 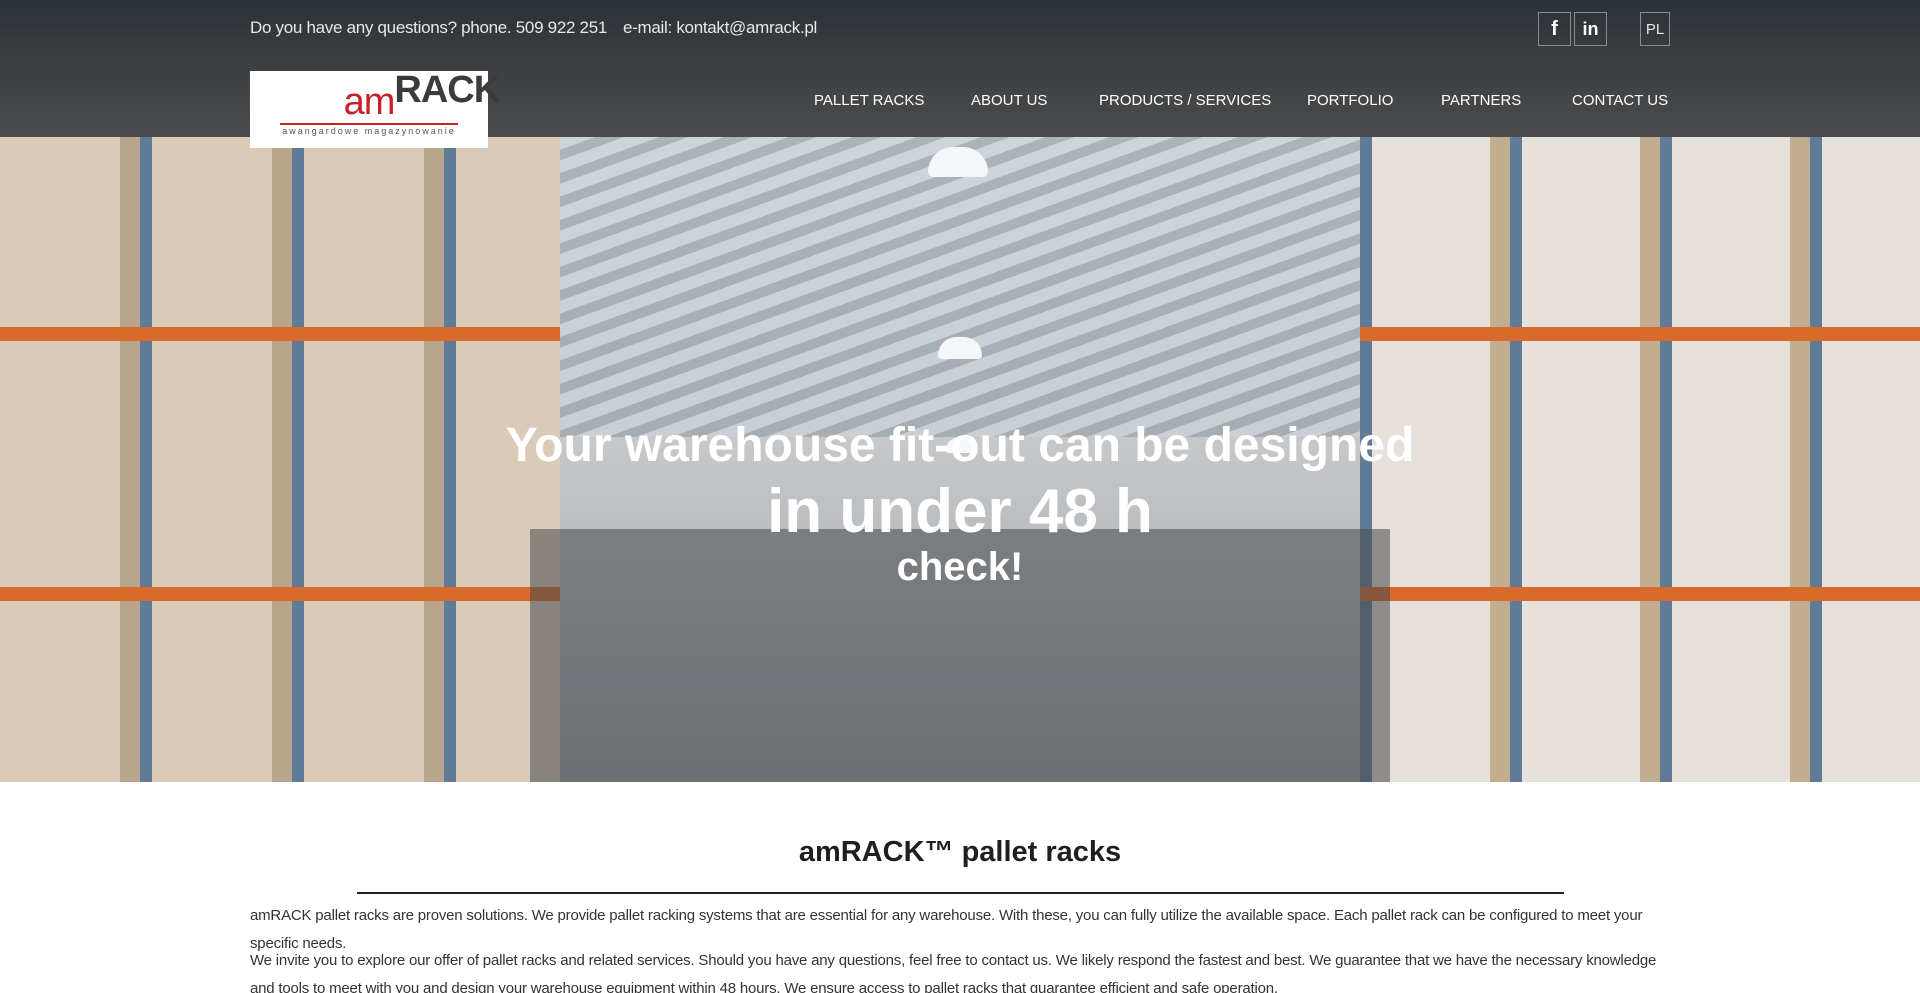 I want to click on ceiling-lamp, so click(x=960, y=348).